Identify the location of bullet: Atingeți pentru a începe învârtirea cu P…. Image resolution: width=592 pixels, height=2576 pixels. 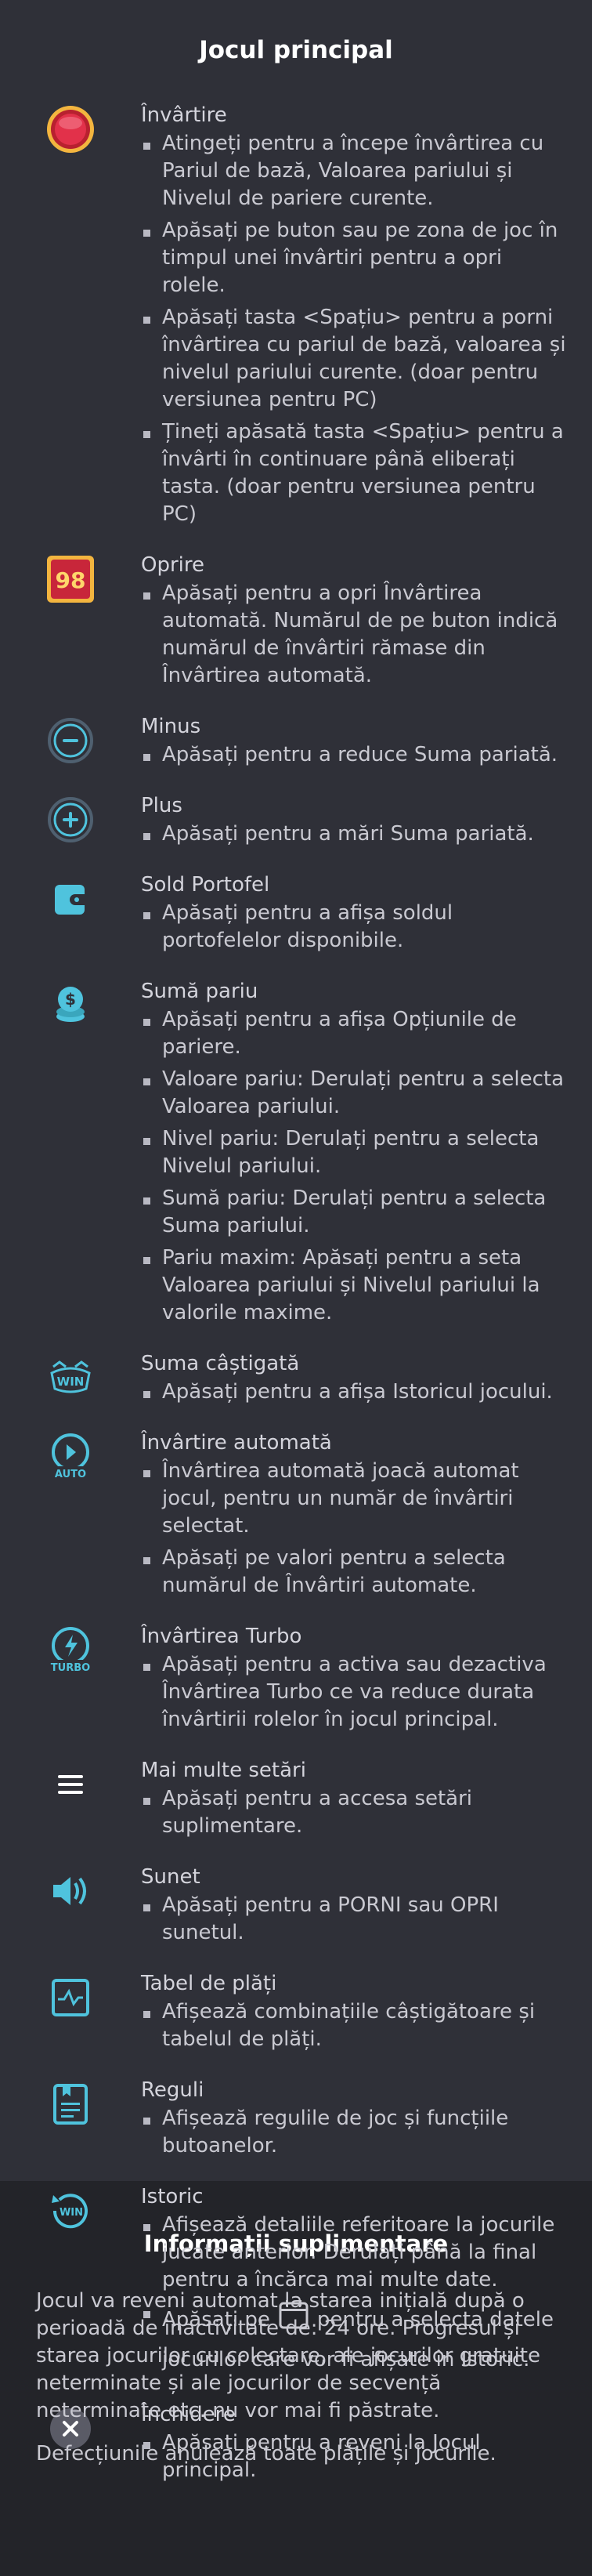
(355, 171).